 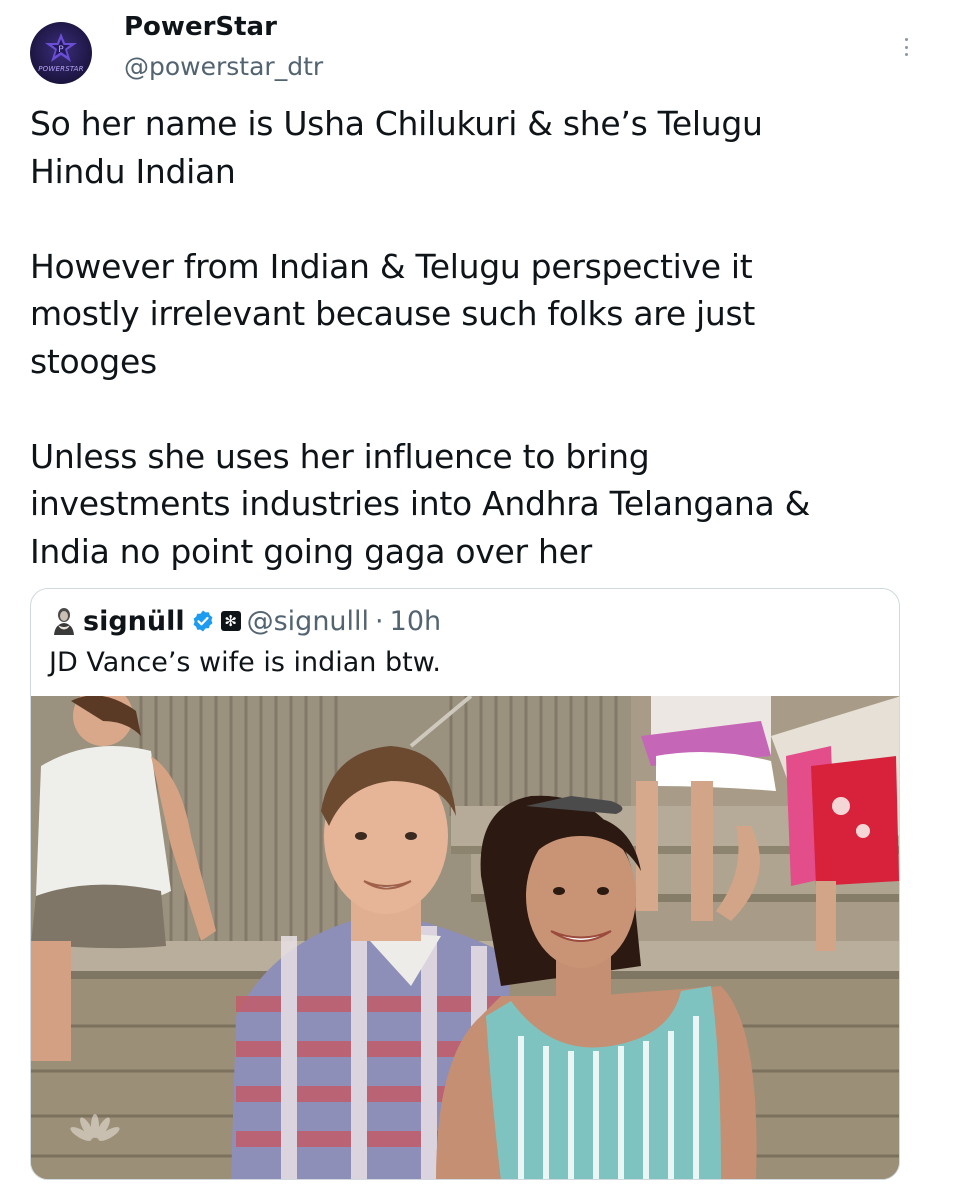 I want to click on quoted-tweet-text: JD Vance’s wife is indian btw., so click(x=245, y=662).